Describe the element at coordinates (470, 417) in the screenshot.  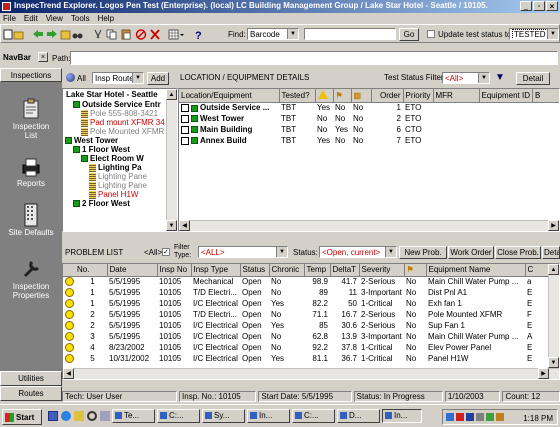
I see `tray-en-icon` at that location.